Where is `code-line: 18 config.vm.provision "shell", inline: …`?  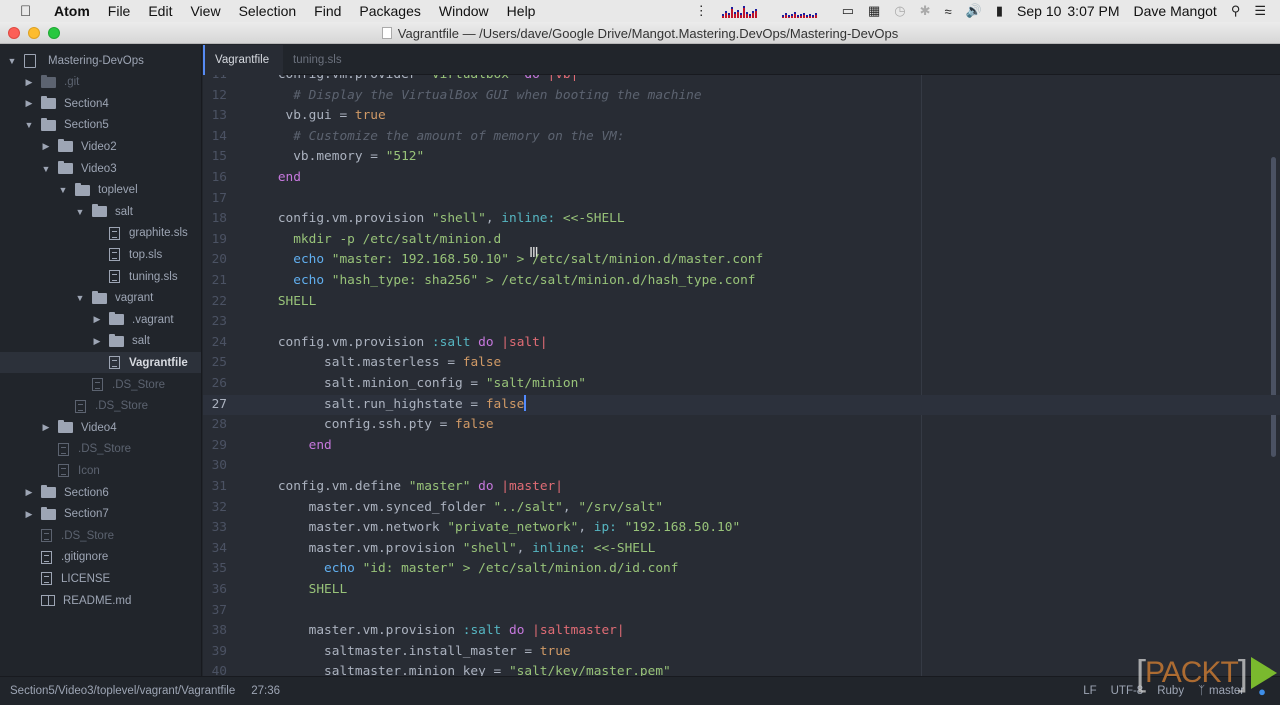
code-line: 18 config.vm.provision "shell", inline: … is located at coordinates (741, 219).